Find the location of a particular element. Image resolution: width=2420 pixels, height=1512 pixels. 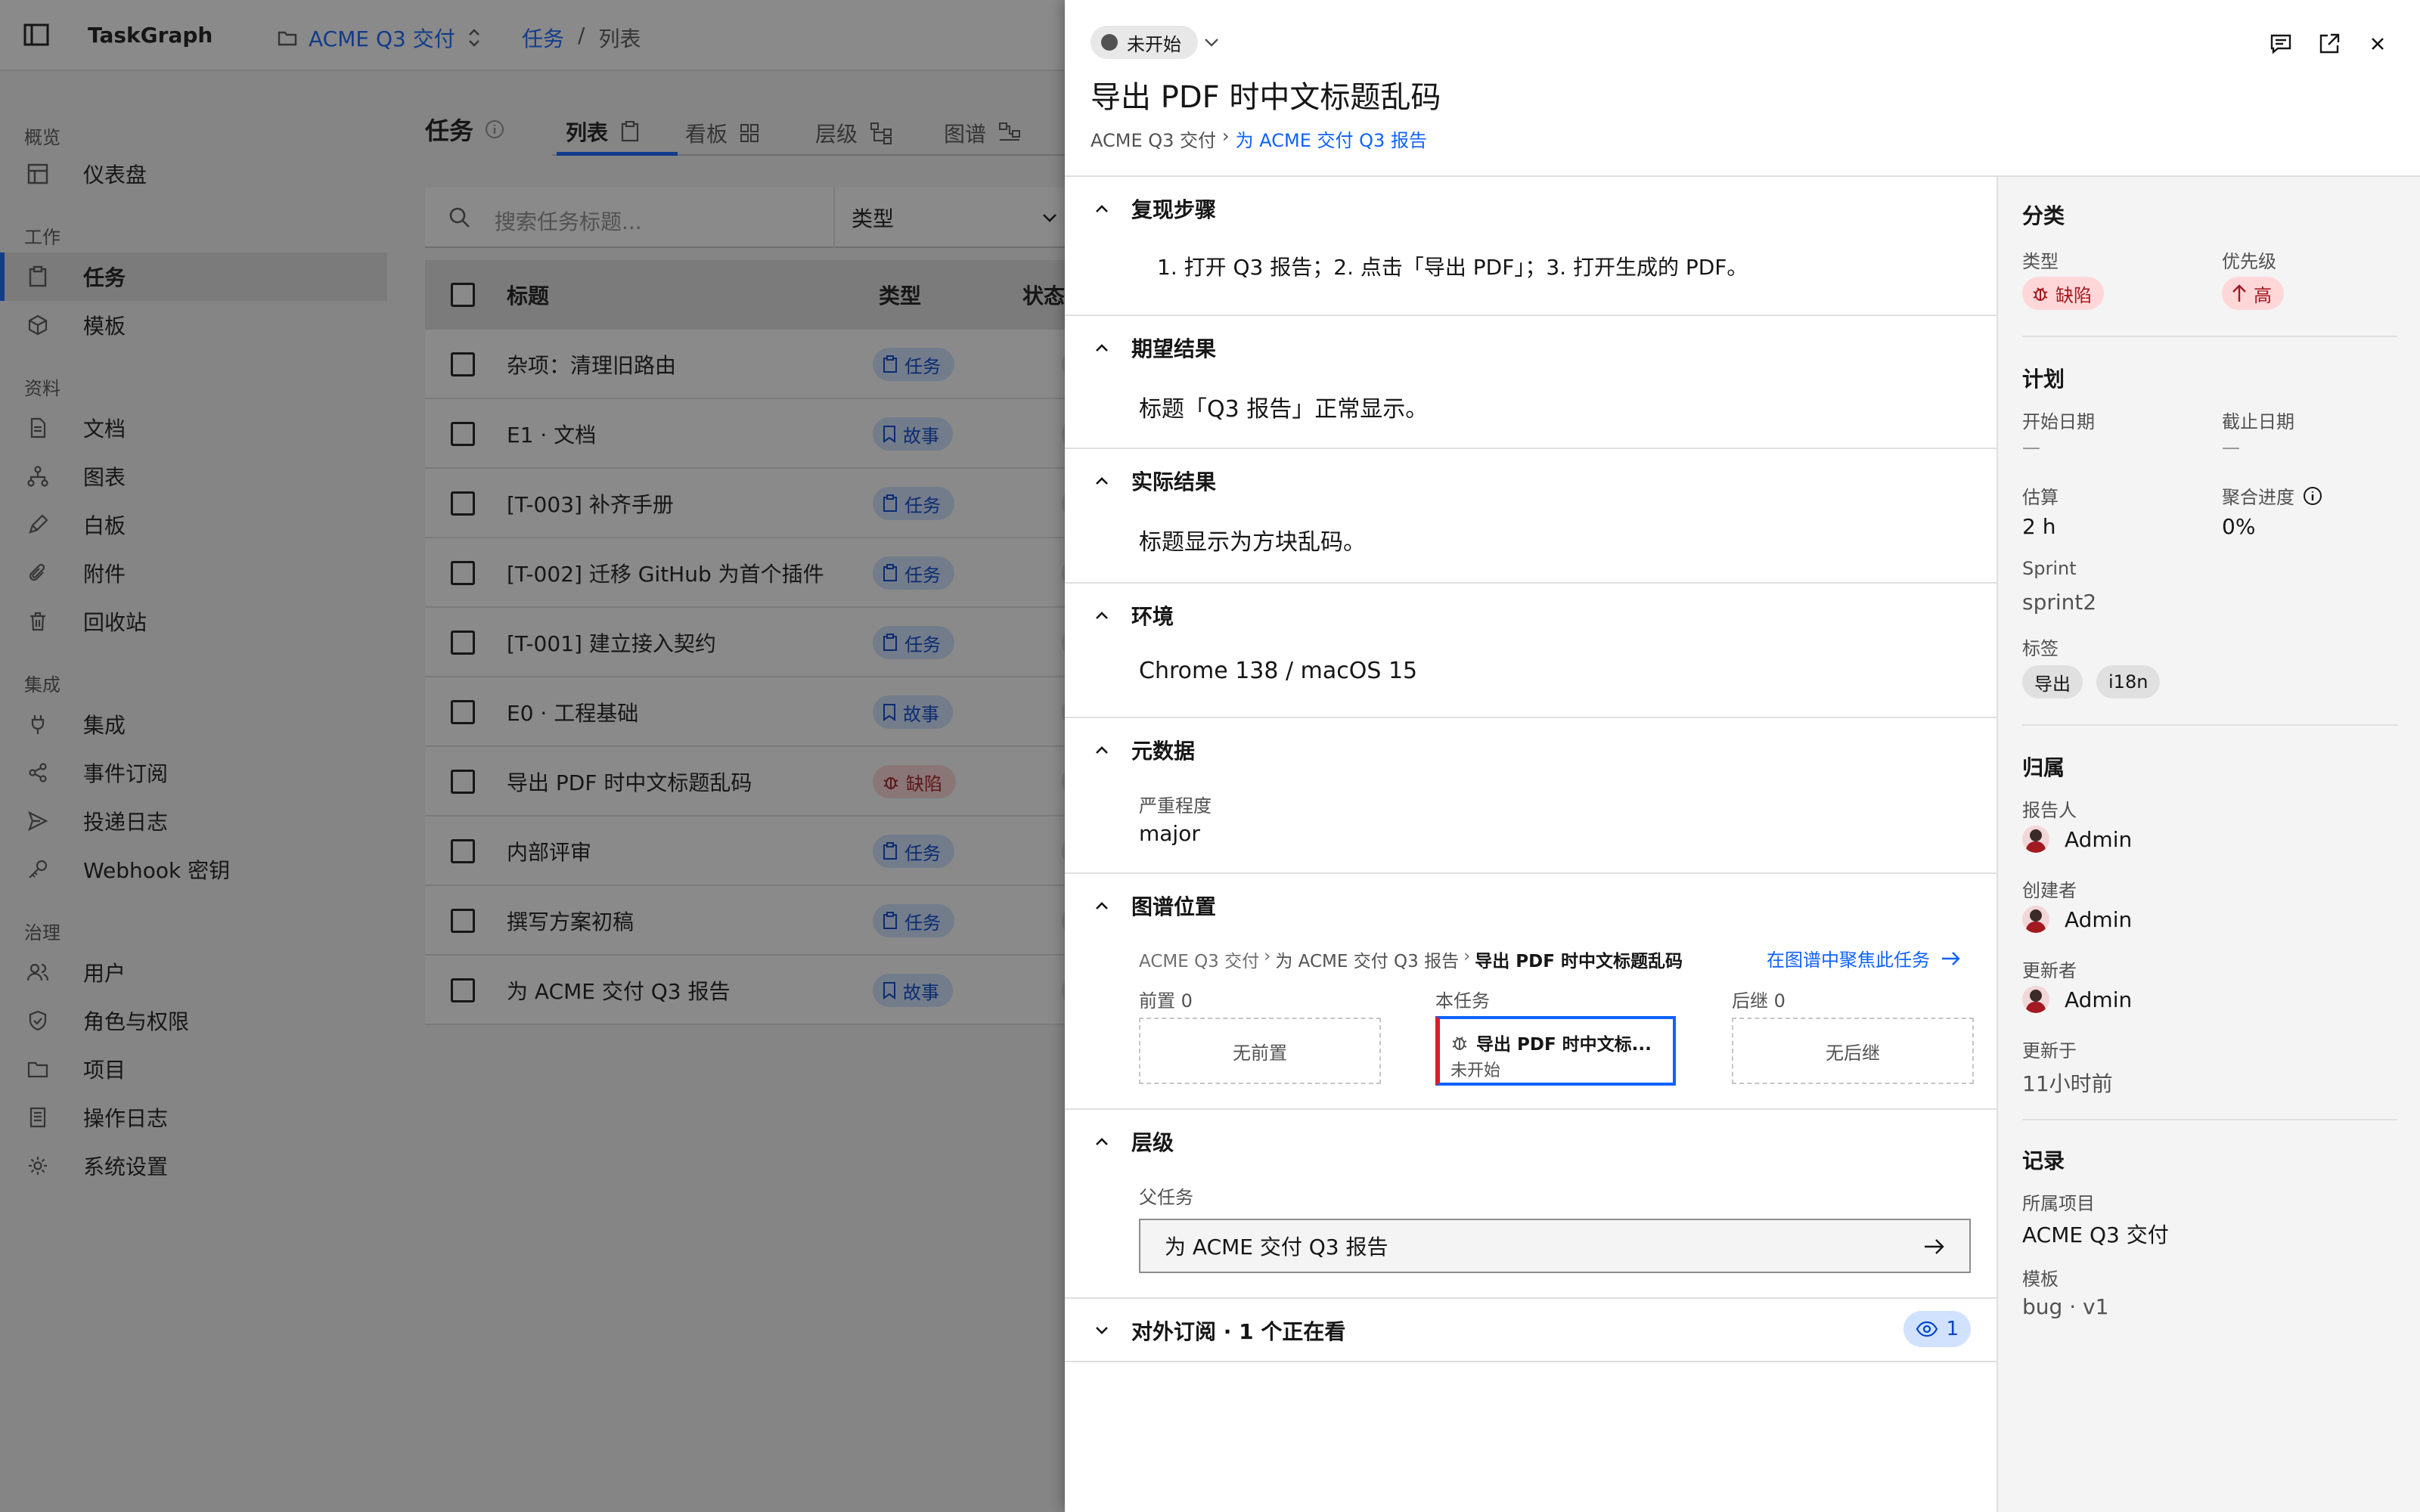

graph-crumb-parent: 为 ACME 交付 Q3 报告 is located at coordinates (1367, 960).